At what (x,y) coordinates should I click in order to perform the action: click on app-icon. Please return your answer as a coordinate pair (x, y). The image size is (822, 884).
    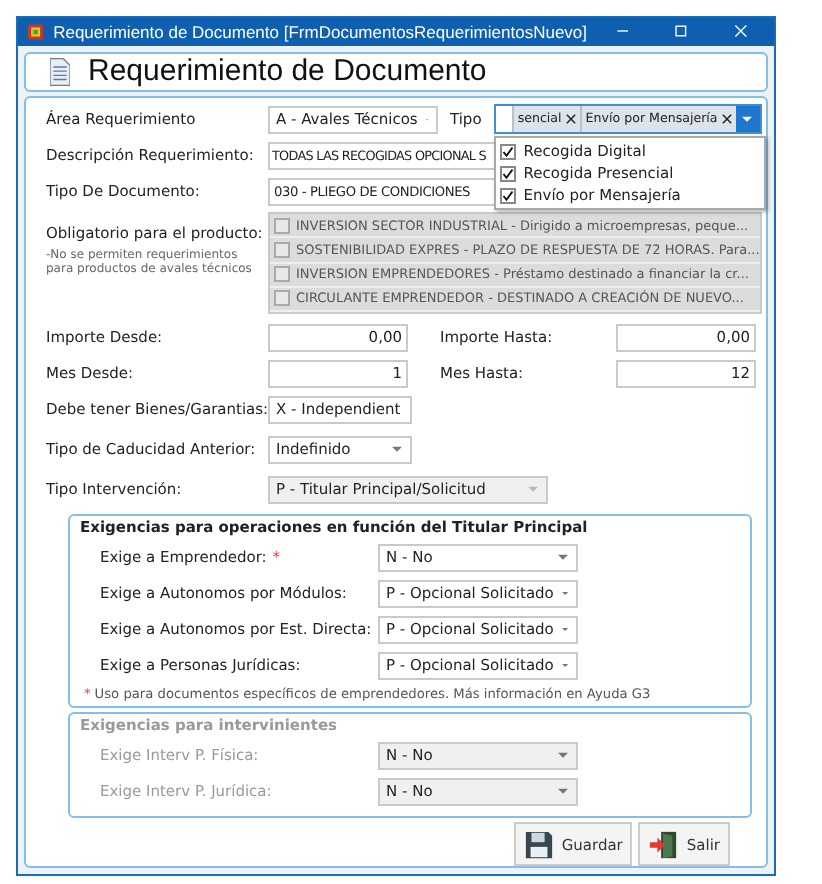
    Looking at the image, I should click on (36, 31).